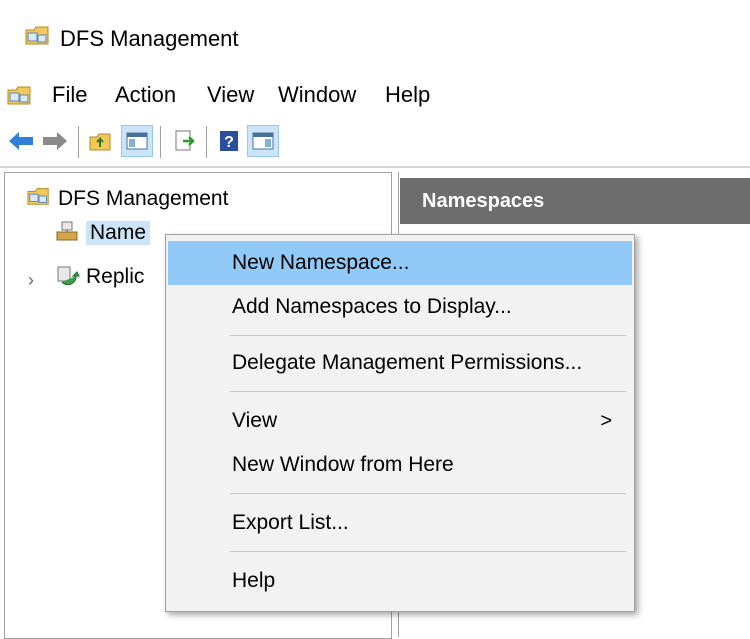 This screenshot has height=639, width=750. Describe the element at coordinates (145, 95) in the screenshot. I see `menu-action: Action` at that location.